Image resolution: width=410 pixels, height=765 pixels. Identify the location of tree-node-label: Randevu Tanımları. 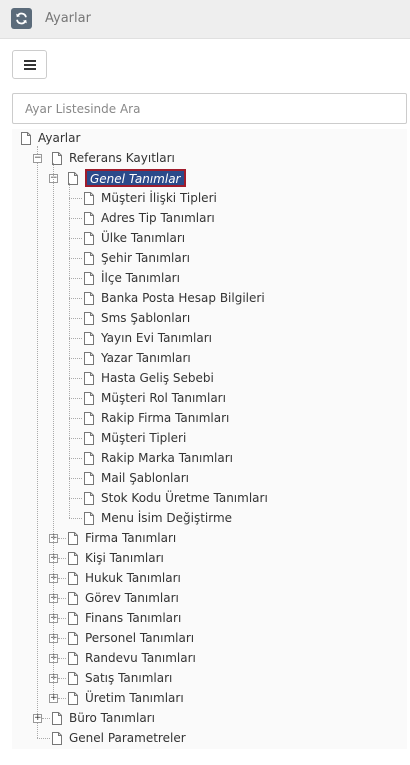
(140, 658).